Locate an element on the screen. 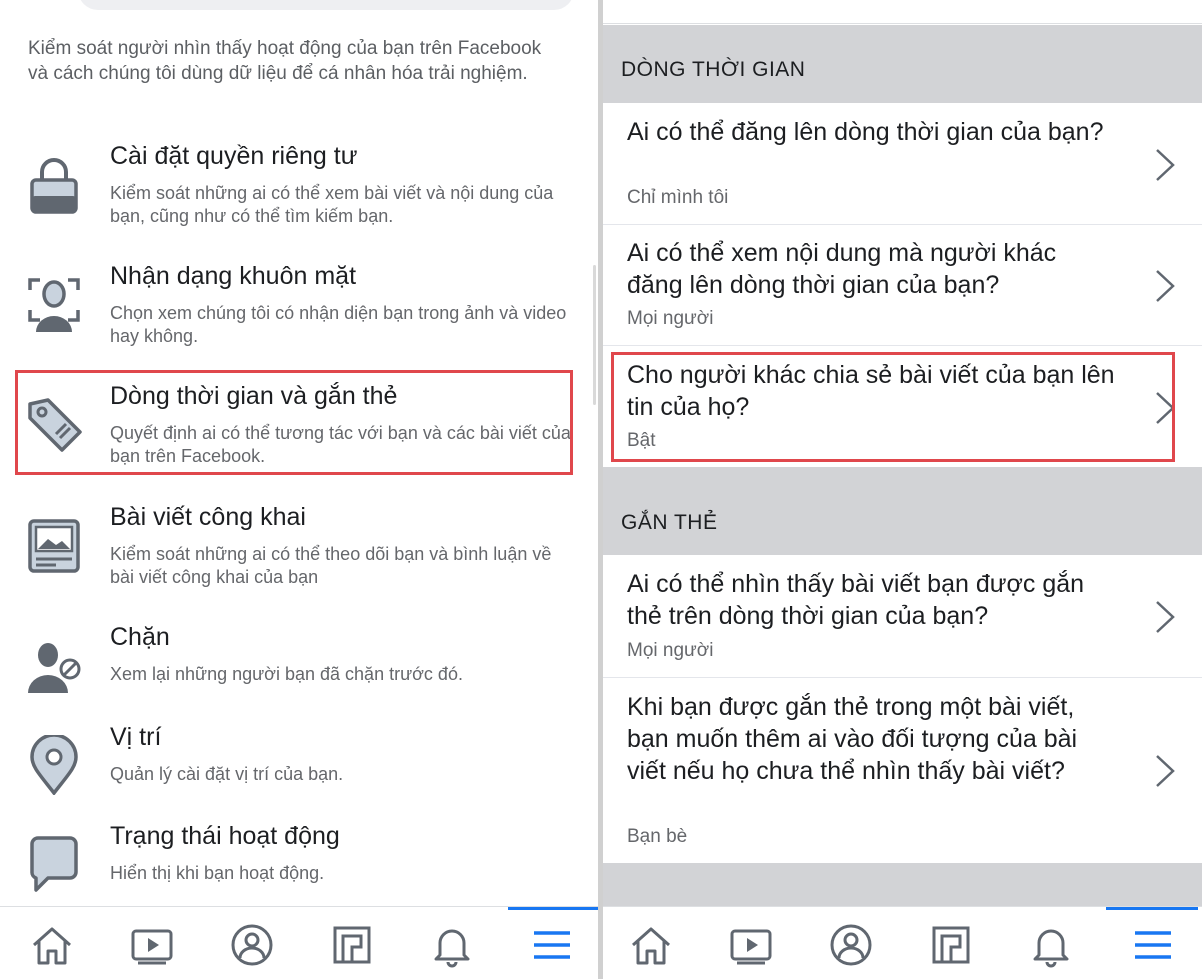  block-user-icon is located at coordinates (54, 668).